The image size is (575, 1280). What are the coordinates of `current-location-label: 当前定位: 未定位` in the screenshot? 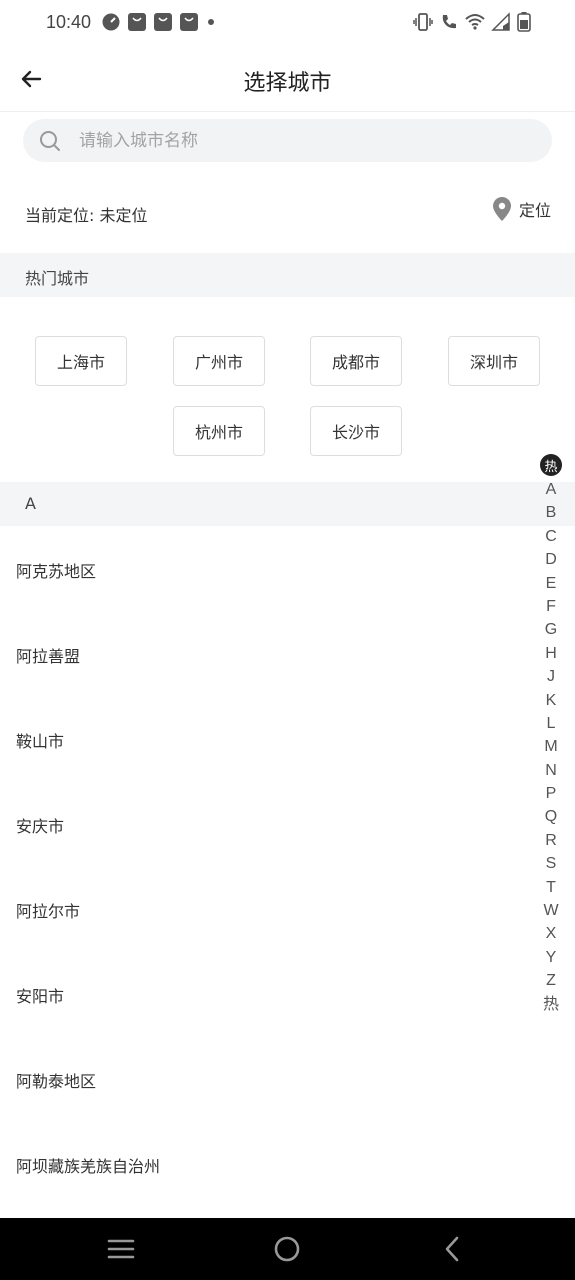 It's located at (86, 215).